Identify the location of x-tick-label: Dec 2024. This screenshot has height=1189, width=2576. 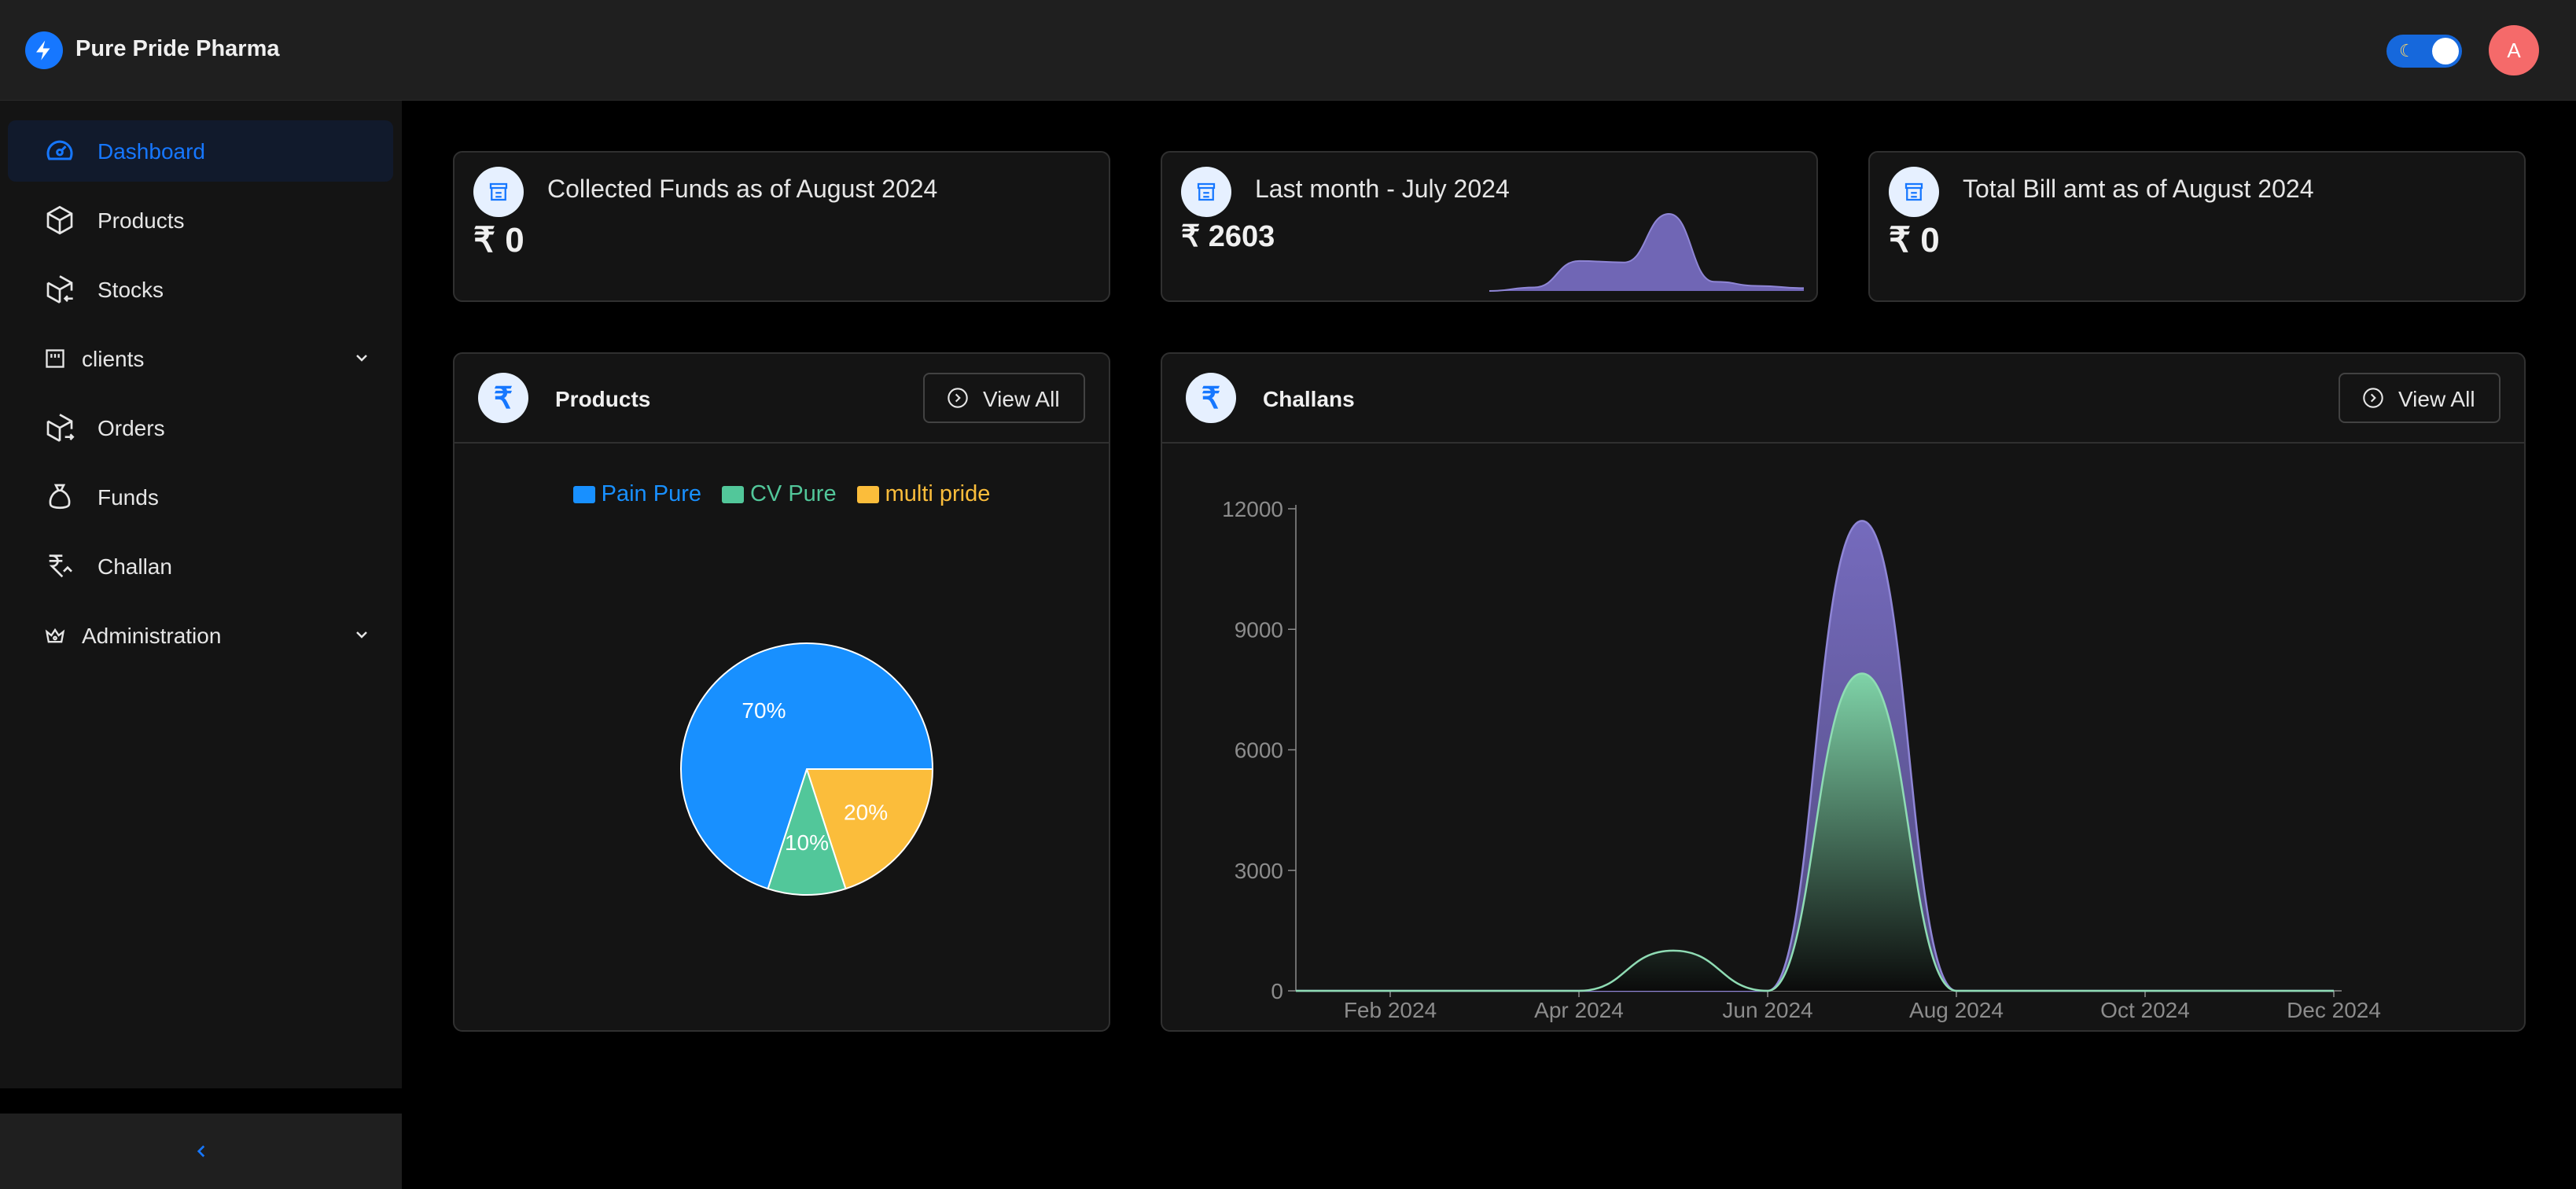
(2334, 1010).